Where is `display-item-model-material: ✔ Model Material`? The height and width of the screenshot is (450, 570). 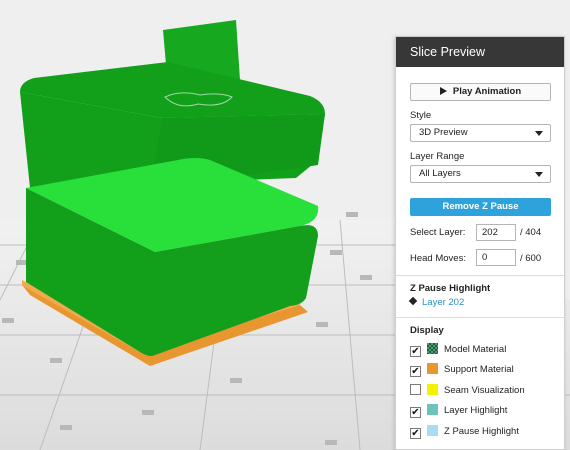
display-item-model-material: ✔ Model Material is located at coordinates (458, 350).